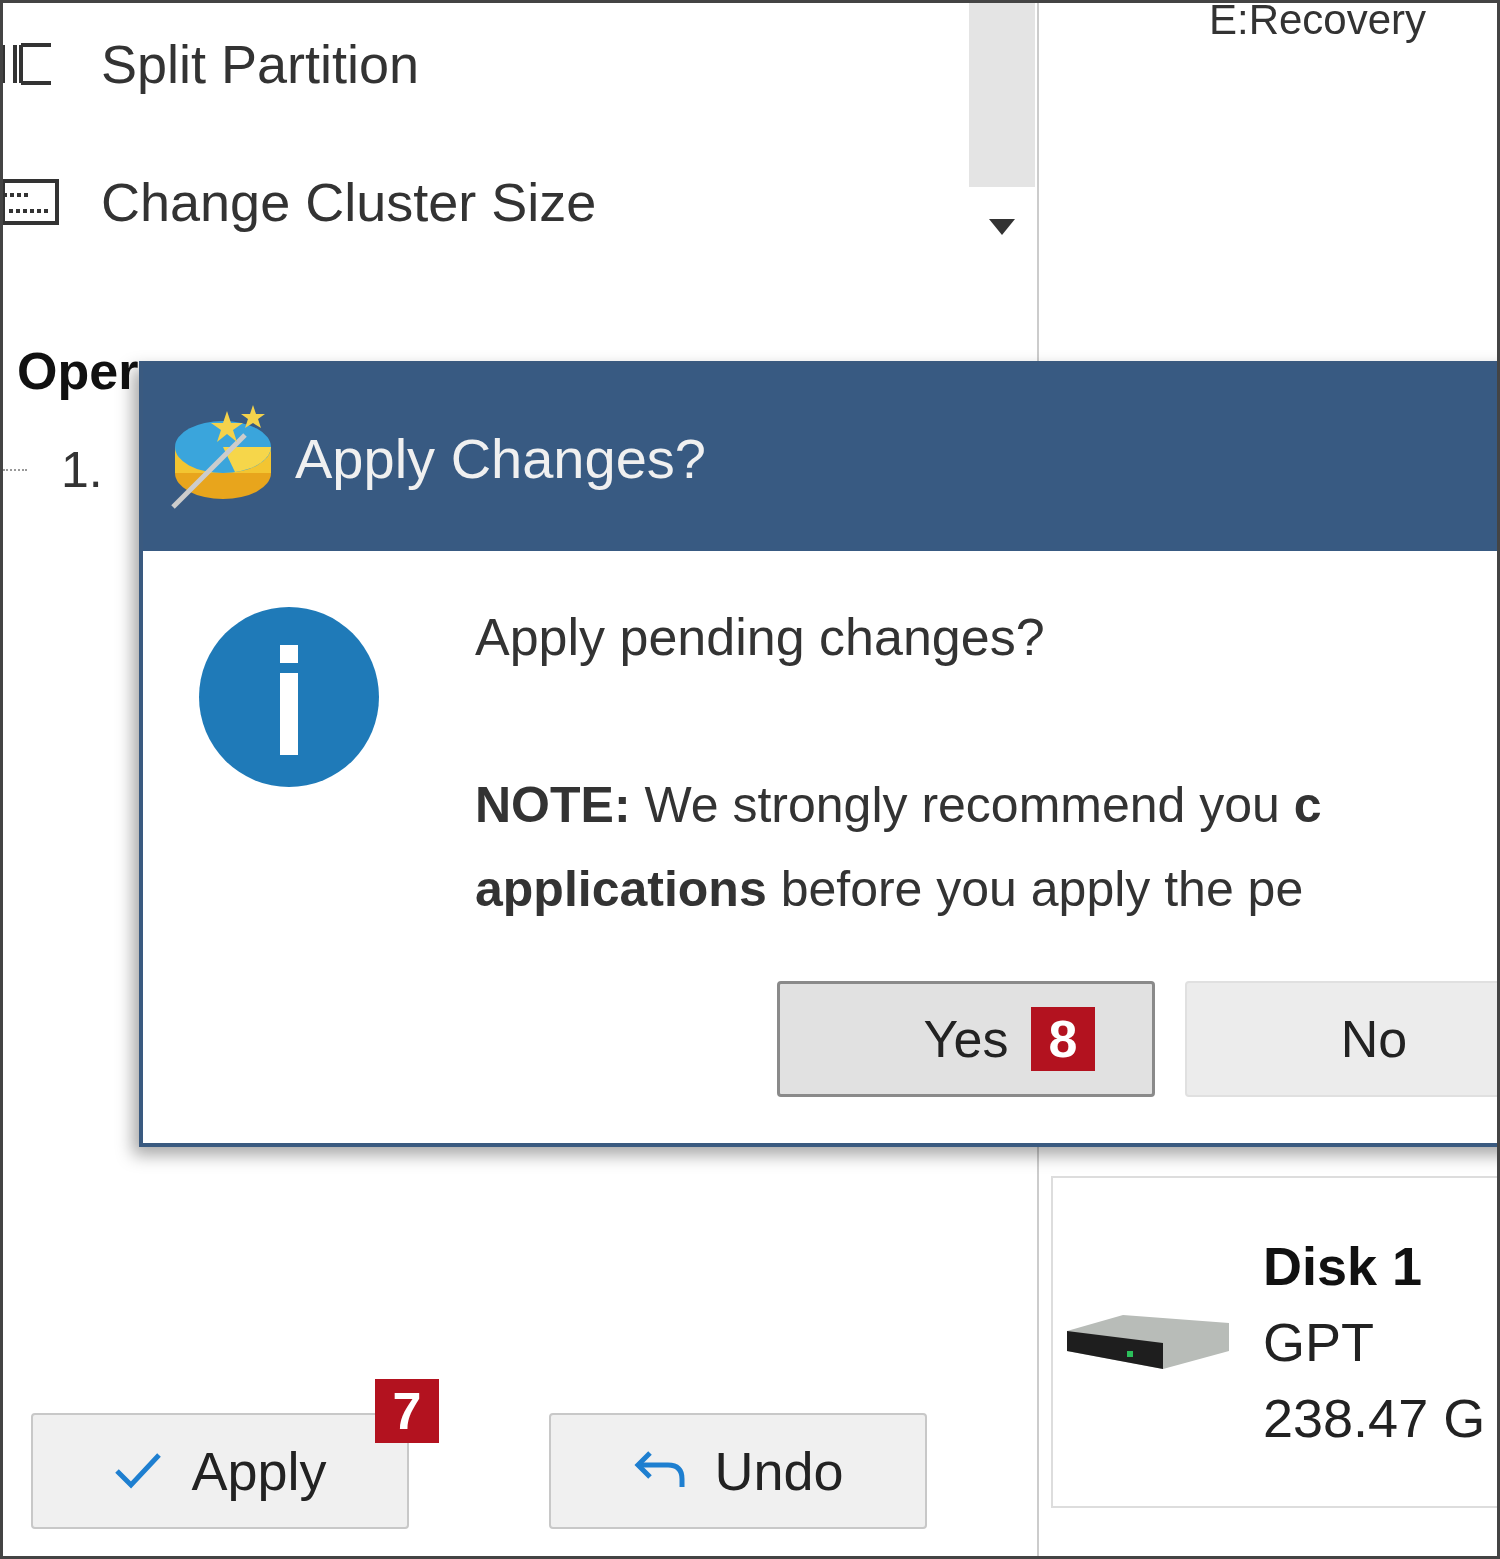 The height and width of the screenshot is (1559, 1500). I want to click on partition-style: GPT, so click(1319, 1342).